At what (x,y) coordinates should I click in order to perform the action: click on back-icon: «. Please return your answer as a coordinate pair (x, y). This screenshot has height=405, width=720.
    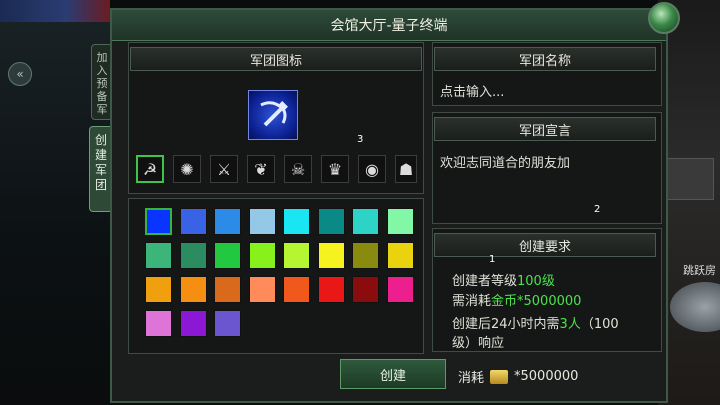
    Looking at the image, I should click on (20, 74).